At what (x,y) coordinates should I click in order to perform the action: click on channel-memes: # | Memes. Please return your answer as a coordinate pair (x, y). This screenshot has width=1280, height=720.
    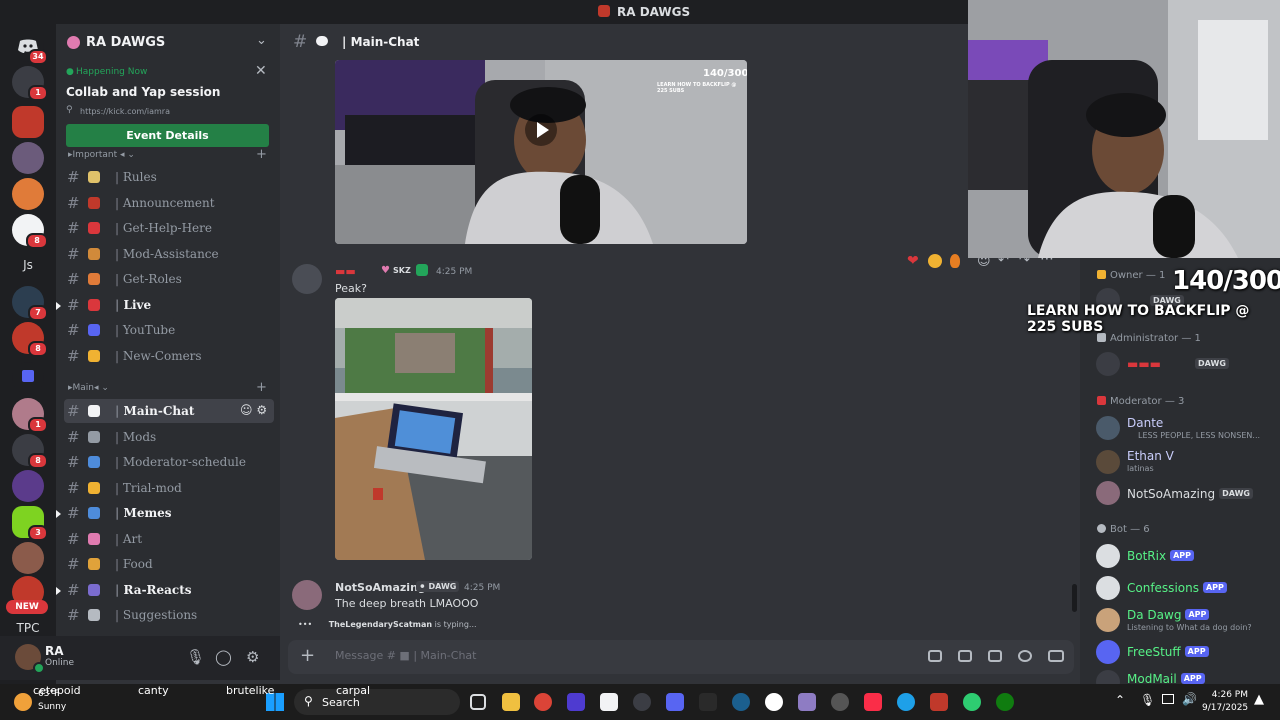
    Looking at the image, I should click on (165, 513).